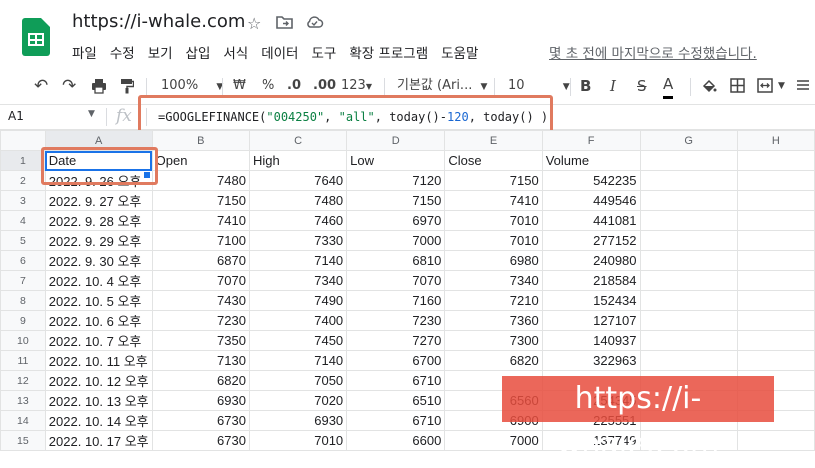 This screenshot has height=468, width=815. I want to click on merge-cells-icon, so click(765, 86).